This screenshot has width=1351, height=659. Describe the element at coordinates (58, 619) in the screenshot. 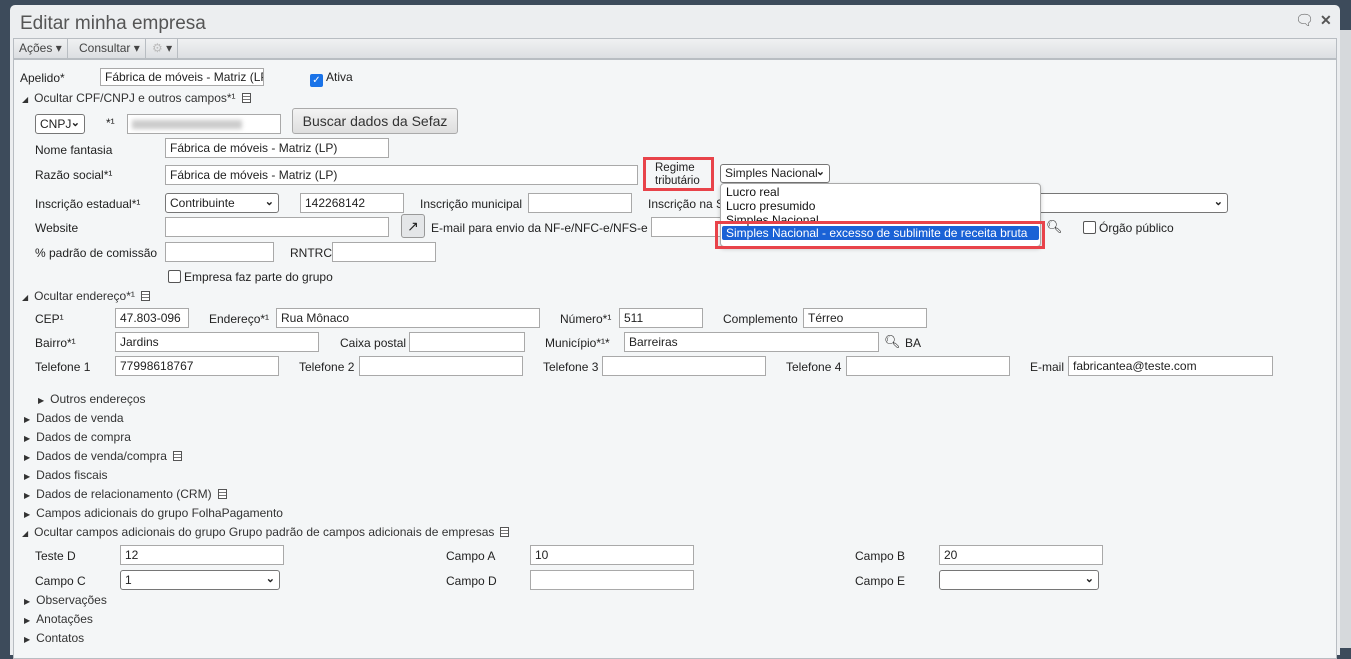

I see `section-anotacoes: ▶ Anotações` at that location.